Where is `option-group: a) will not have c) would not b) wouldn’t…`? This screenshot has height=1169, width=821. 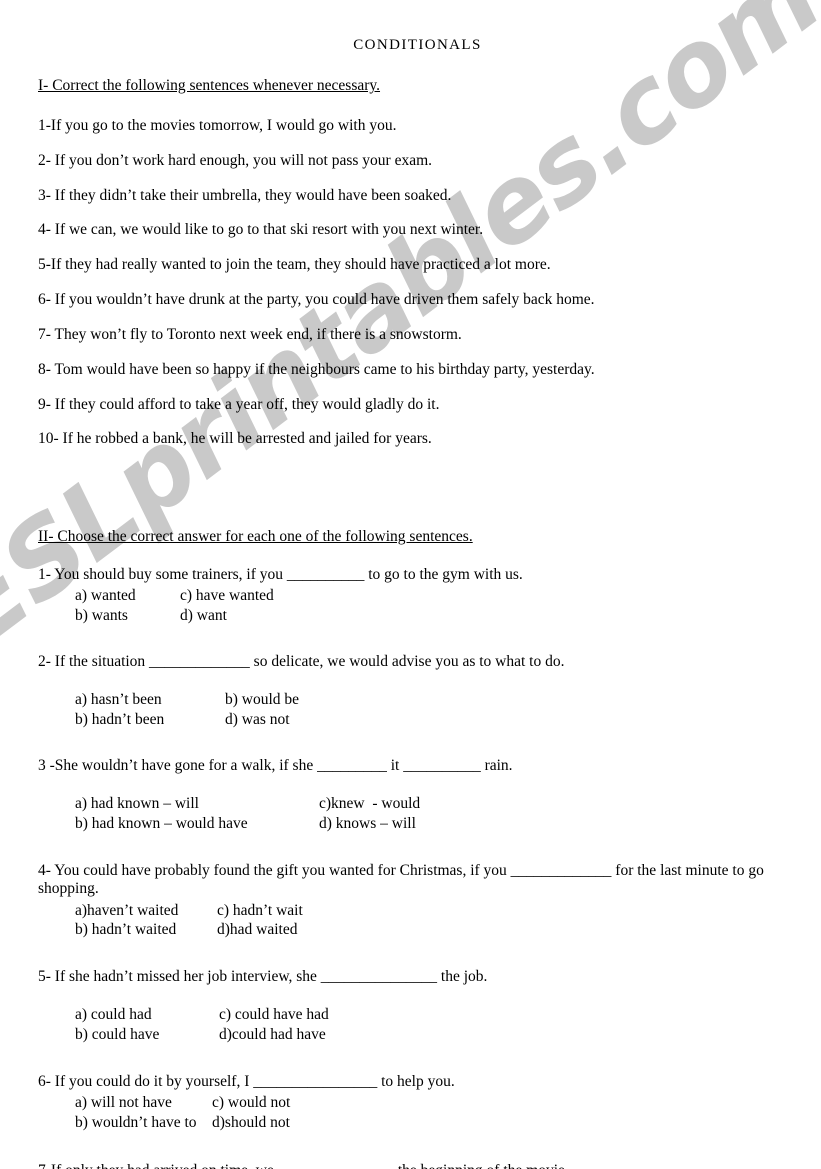 option-group: a) will not have c) would not b) wouldn’t… is located at coordinates (429, 1113).